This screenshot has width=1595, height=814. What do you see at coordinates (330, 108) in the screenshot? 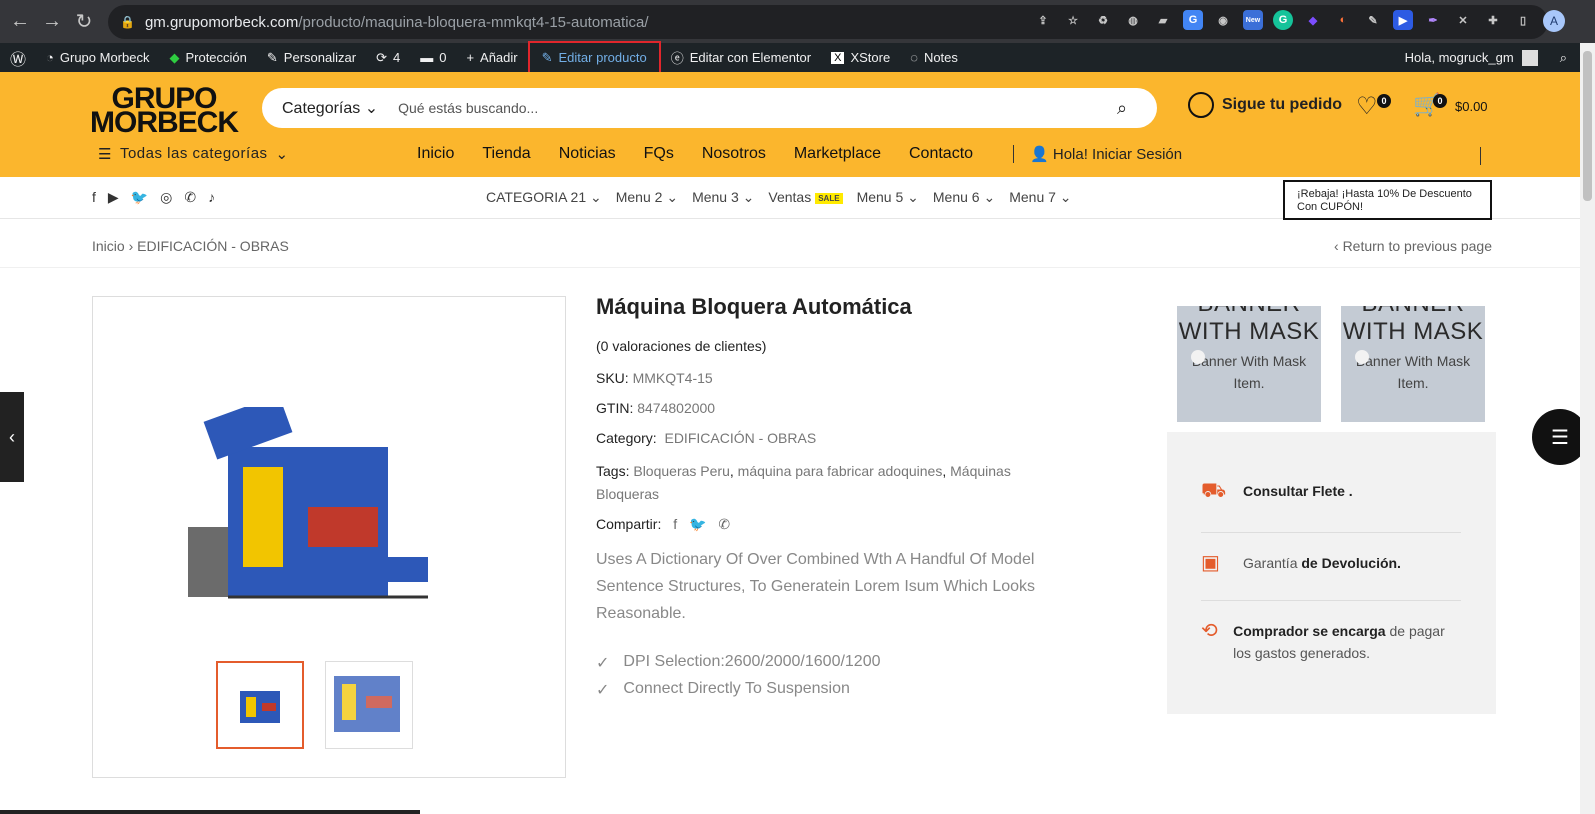
I see `search-category-select: Categorías ⌄` at bounding box center [330, 108].